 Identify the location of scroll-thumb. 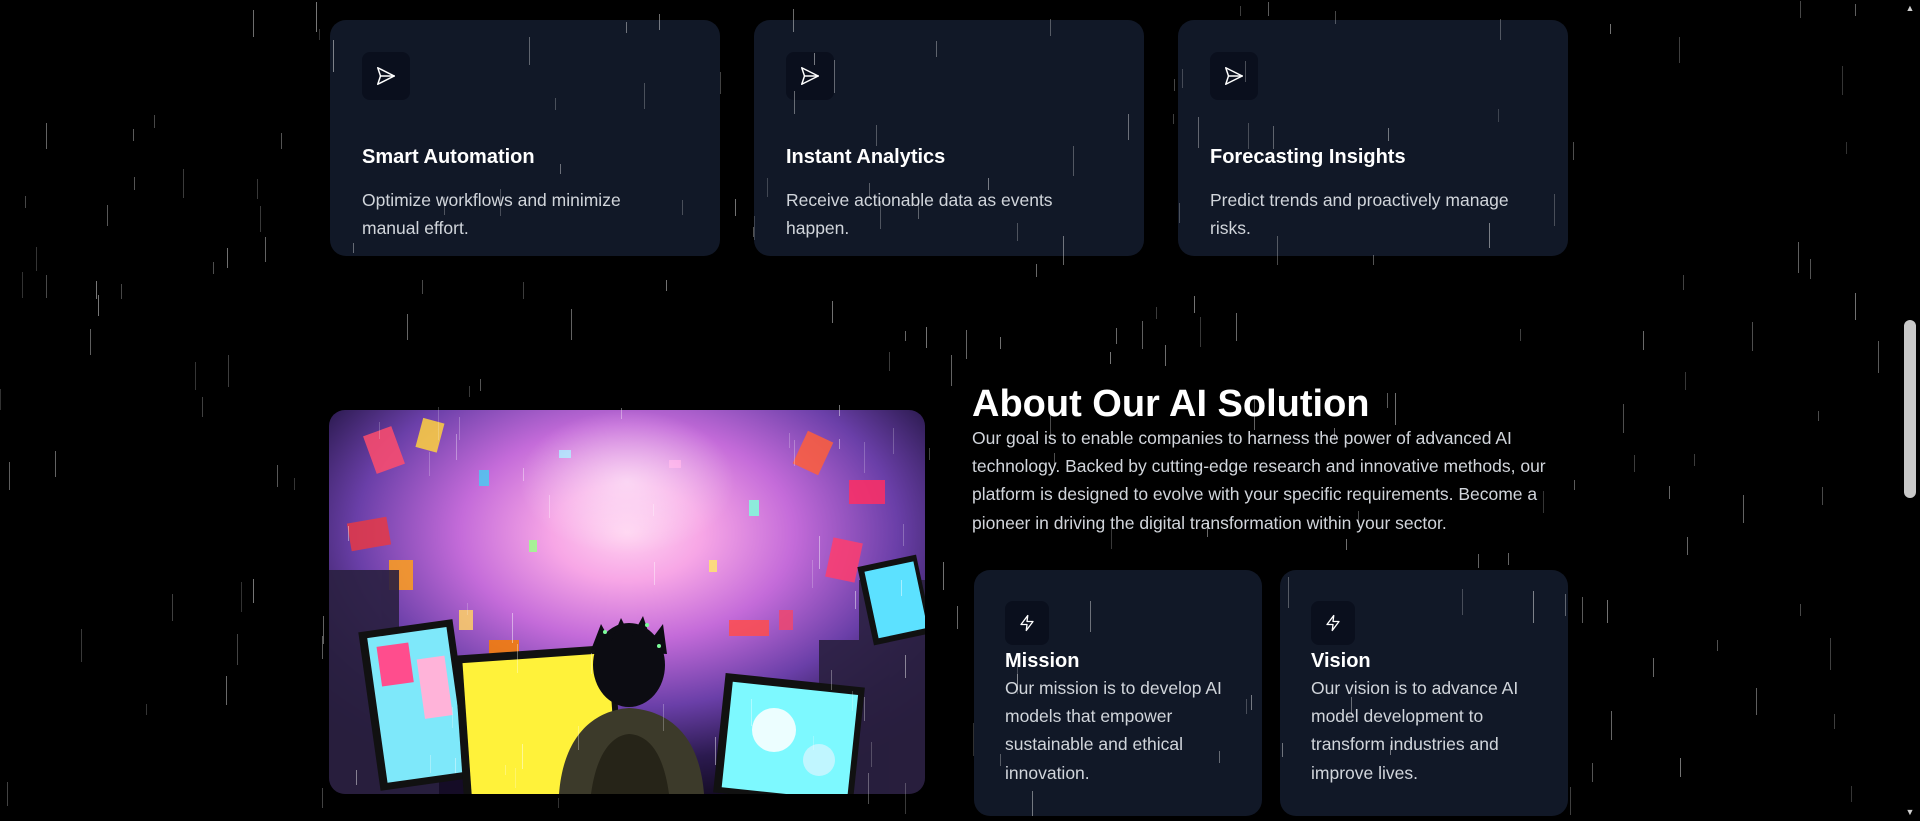
(1910, 409).